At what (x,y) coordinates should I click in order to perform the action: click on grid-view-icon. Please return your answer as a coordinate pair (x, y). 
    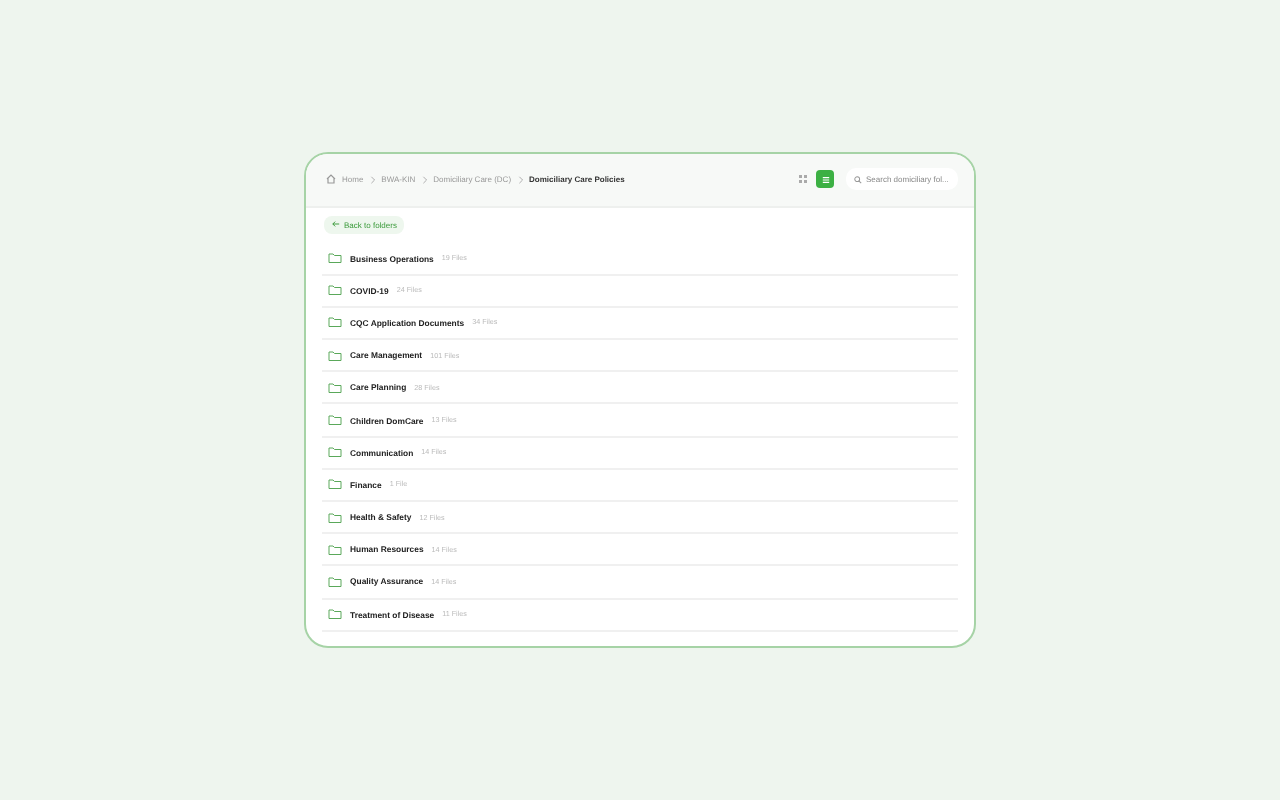
    Looking at the image, I should click on (803, 179).